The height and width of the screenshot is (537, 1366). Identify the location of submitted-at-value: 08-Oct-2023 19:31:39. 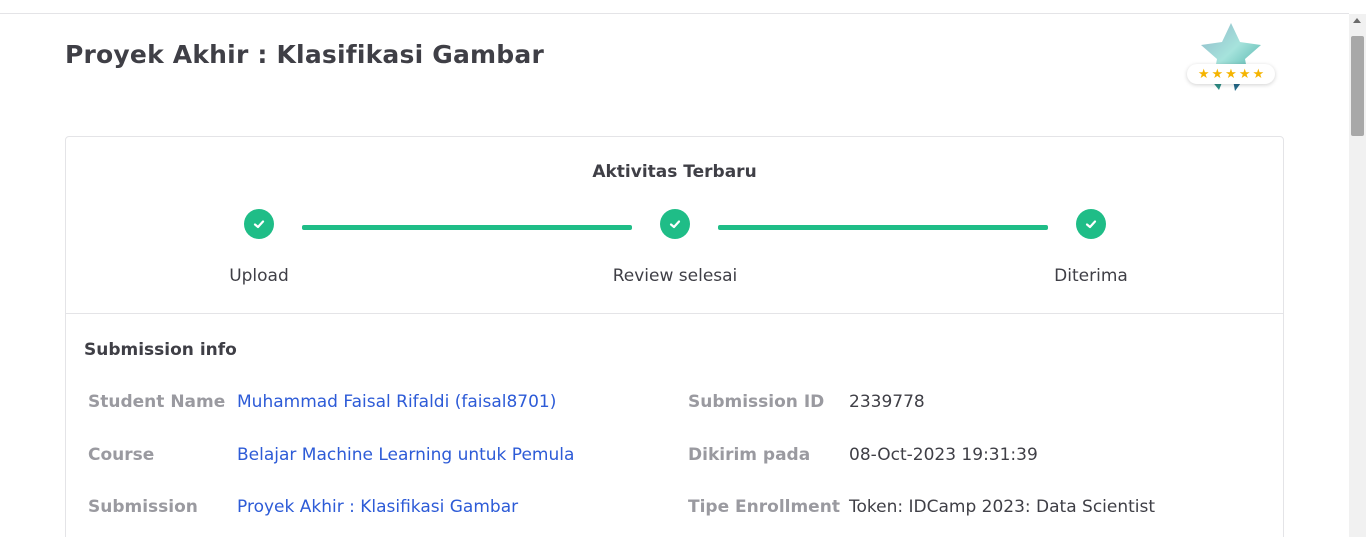
(943, 455).